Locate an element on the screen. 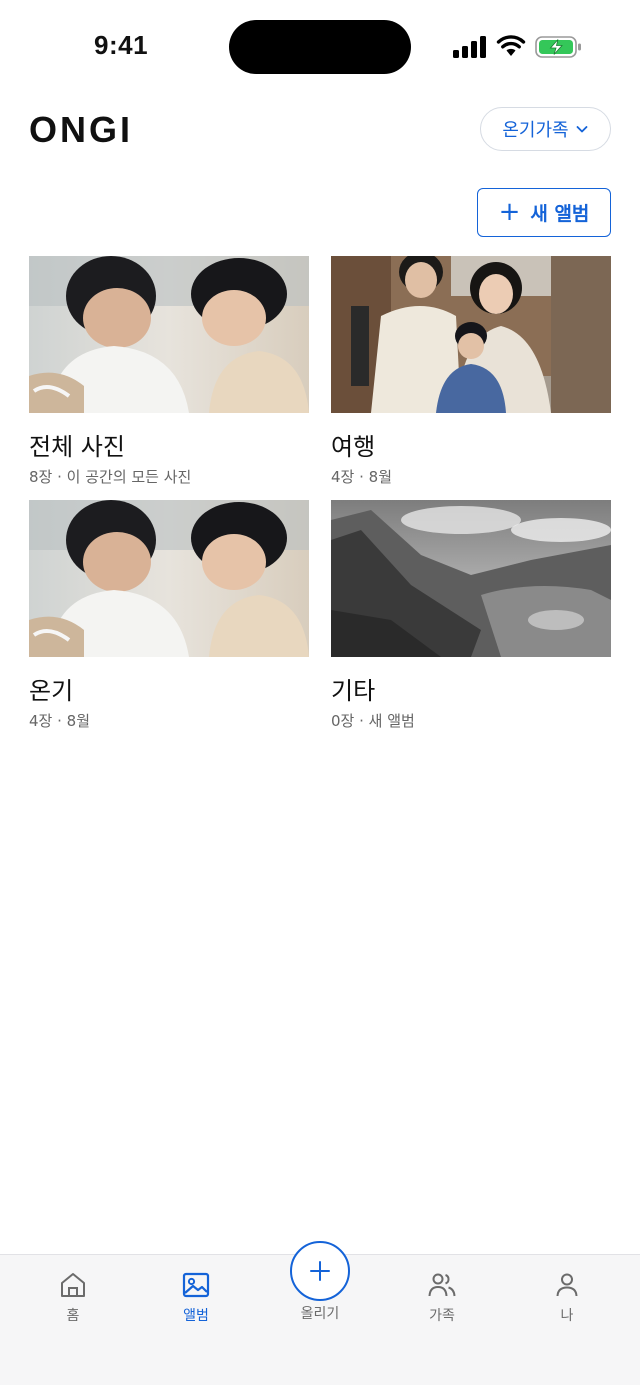 The image size is (640, 1385). wifi-icon is located at coordinates (511, 45).